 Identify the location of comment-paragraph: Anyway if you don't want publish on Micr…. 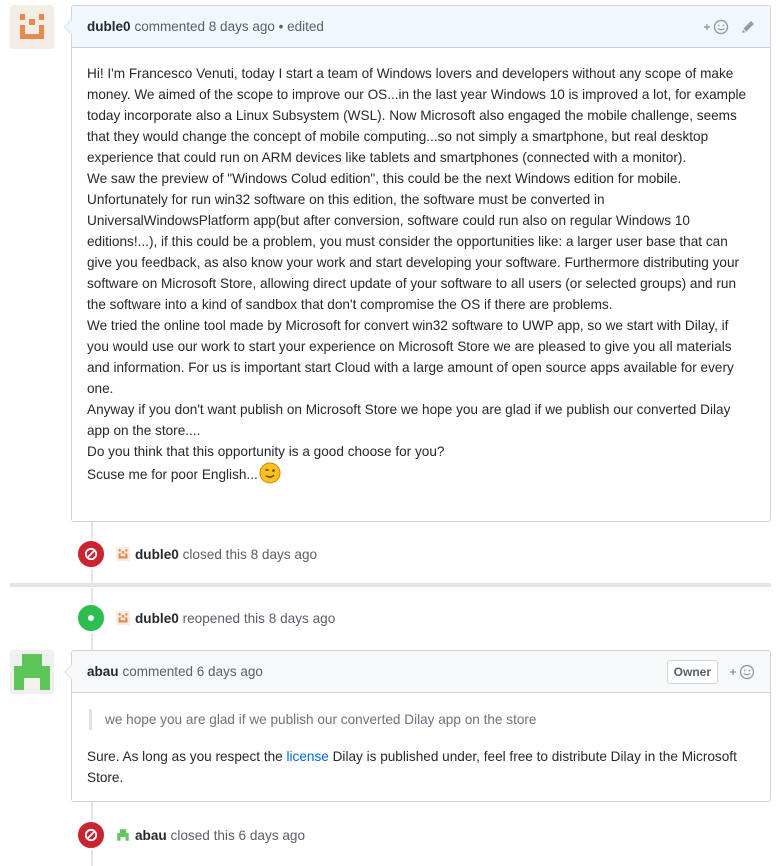
(409, 420).